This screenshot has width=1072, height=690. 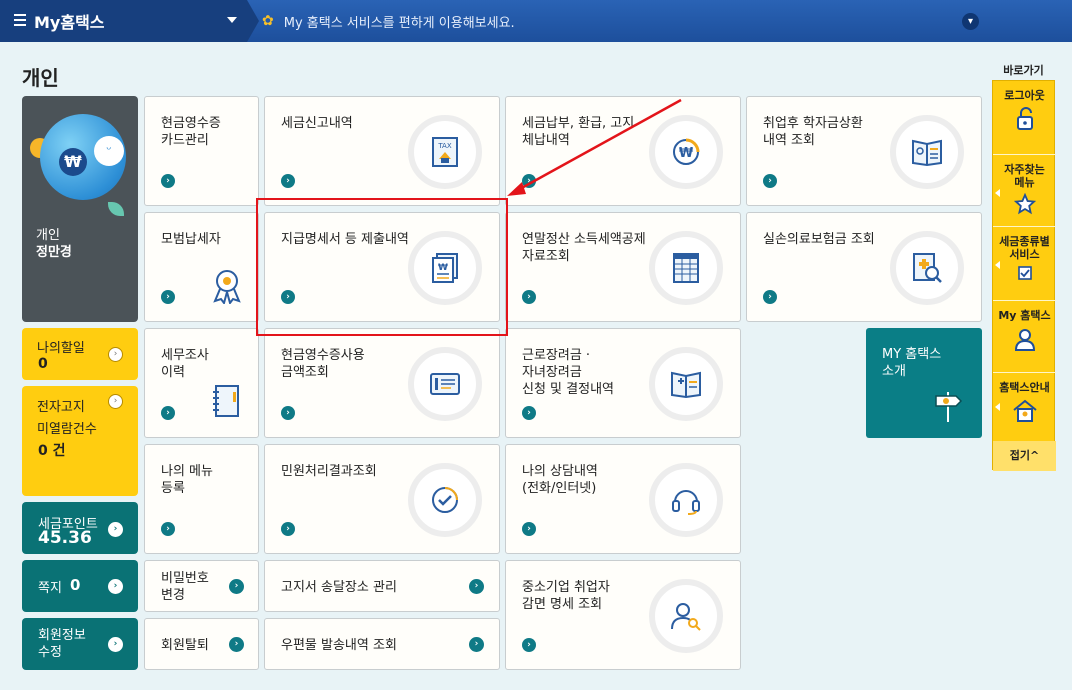 I want to click on profile-name: 정만경, so click(x=54, y=252).